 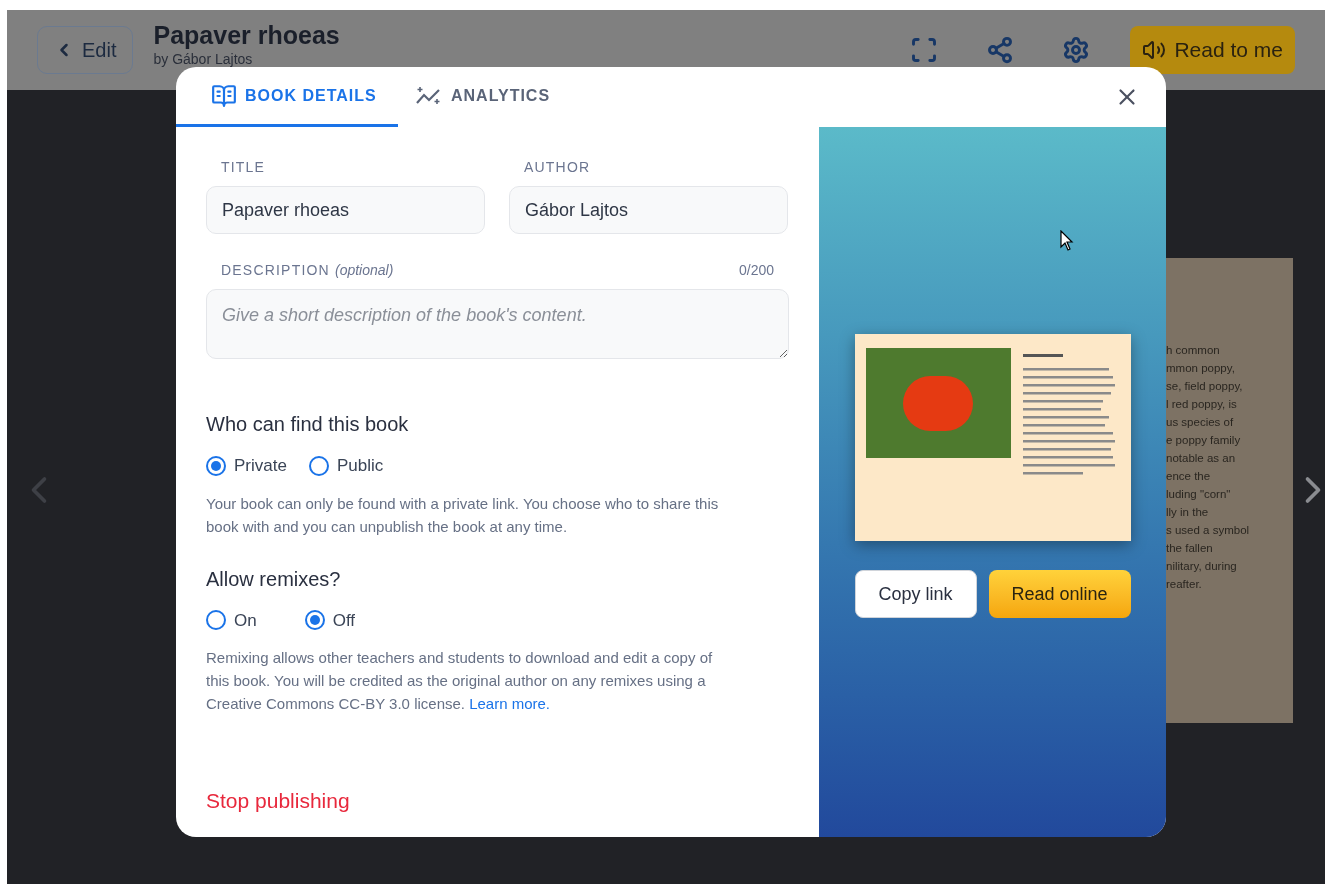 I want to click on description-field: Give a short description of the book's content., so click(x=497, y=324).